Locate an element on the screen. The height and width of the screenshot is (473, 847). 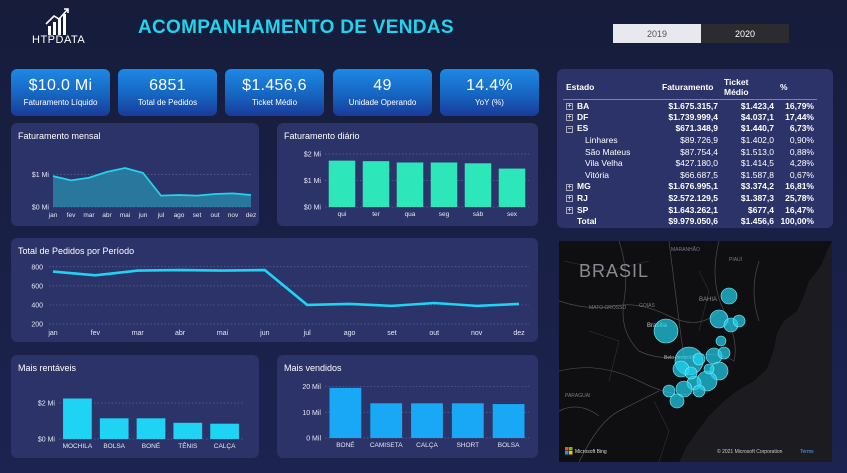
x-tick-label: seg is located at coordinates (444, 214).